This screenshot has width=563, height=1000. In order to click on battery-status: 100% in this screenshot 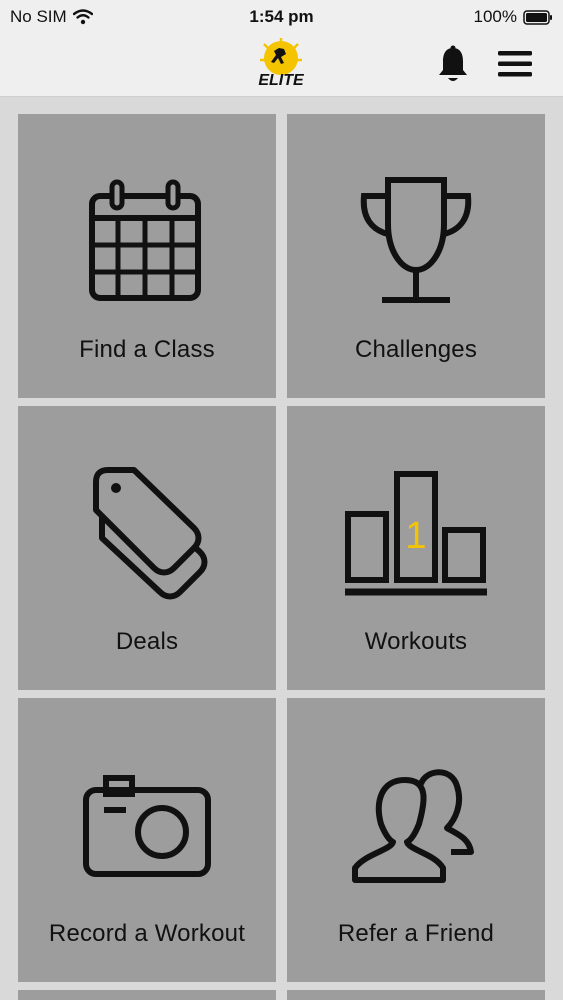, I will do `click(513, 17)`.